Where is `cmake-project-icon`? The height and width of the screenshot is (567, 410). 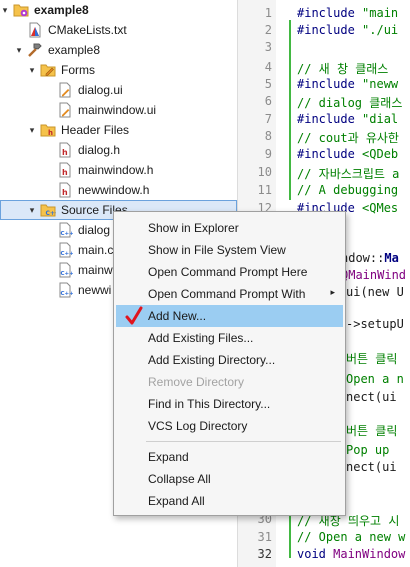 cmake-project-icon is located at coordinates (21, 10).